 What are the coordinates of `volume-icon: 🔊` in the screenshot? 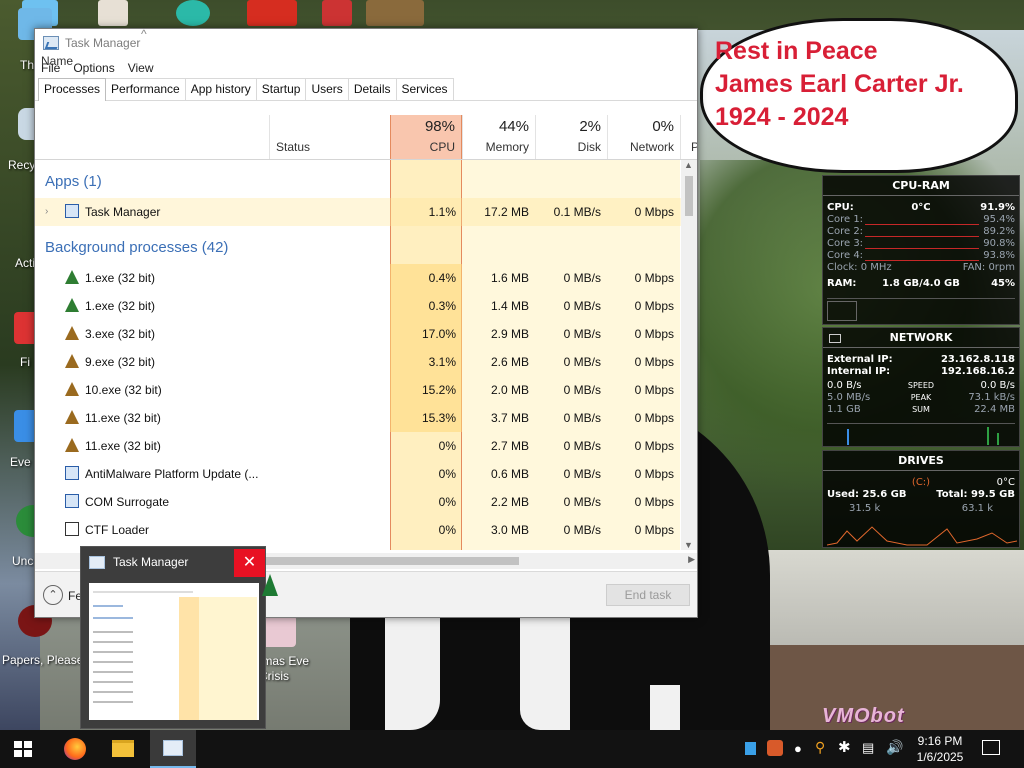 It's located at (894, 747).